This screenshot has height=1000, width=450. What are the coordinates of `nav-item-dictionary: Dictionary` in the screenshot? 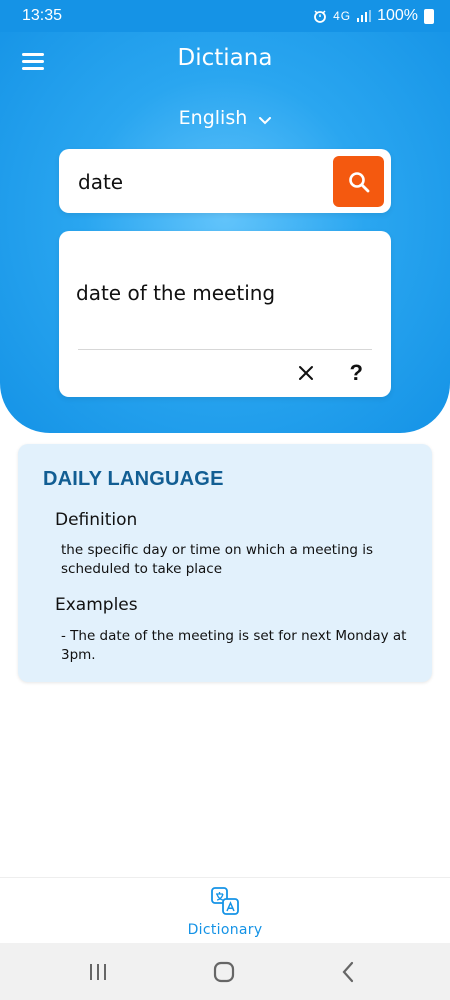 It's located at (225, 912).